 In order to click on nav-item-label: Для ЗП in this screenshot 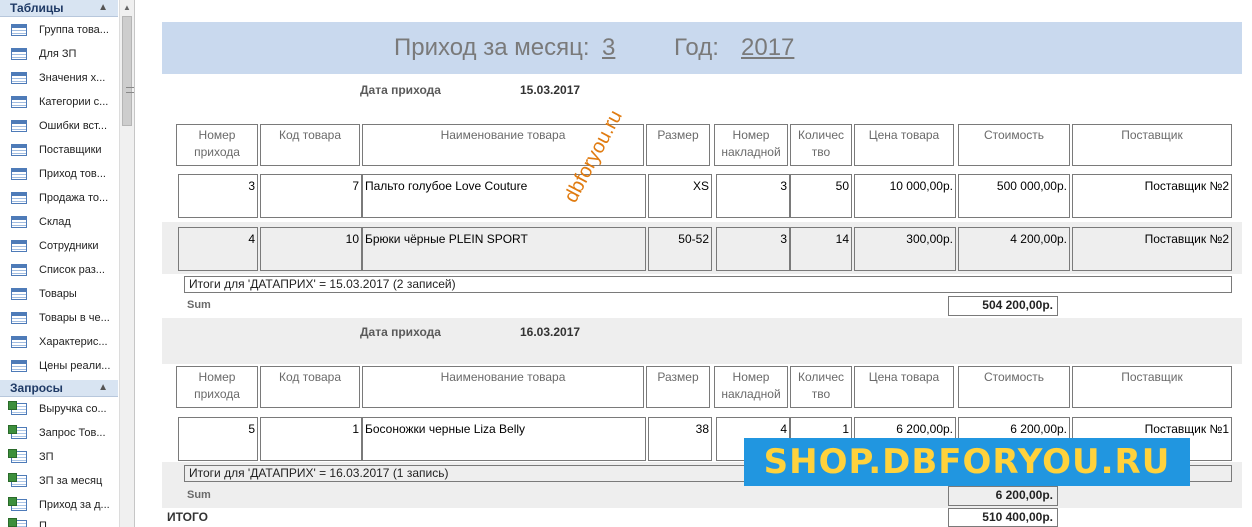, I will do `click(58, 54)`.